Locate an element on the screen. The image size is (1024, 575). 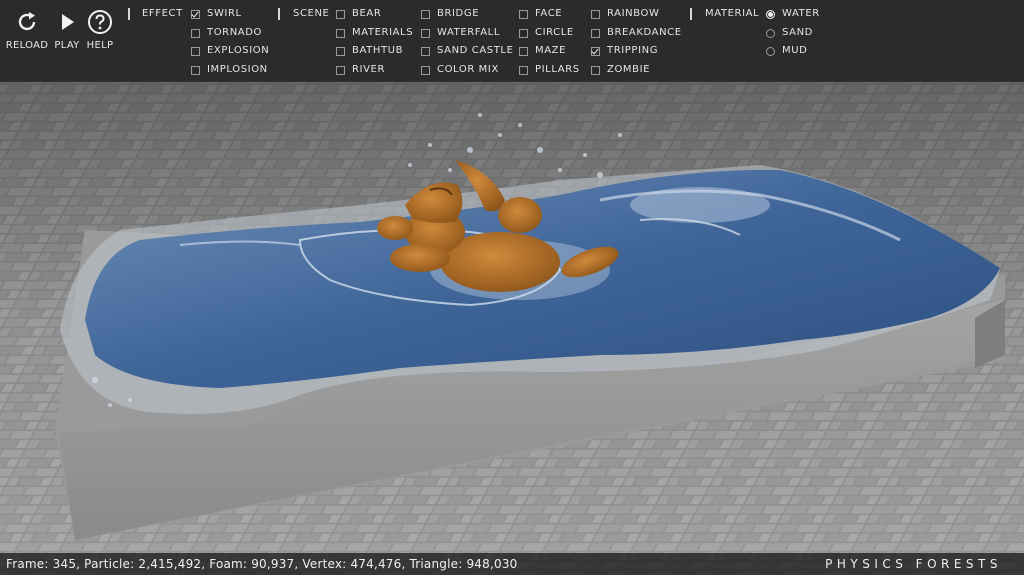
help-button: HELP is located at coordinates (100, 28).